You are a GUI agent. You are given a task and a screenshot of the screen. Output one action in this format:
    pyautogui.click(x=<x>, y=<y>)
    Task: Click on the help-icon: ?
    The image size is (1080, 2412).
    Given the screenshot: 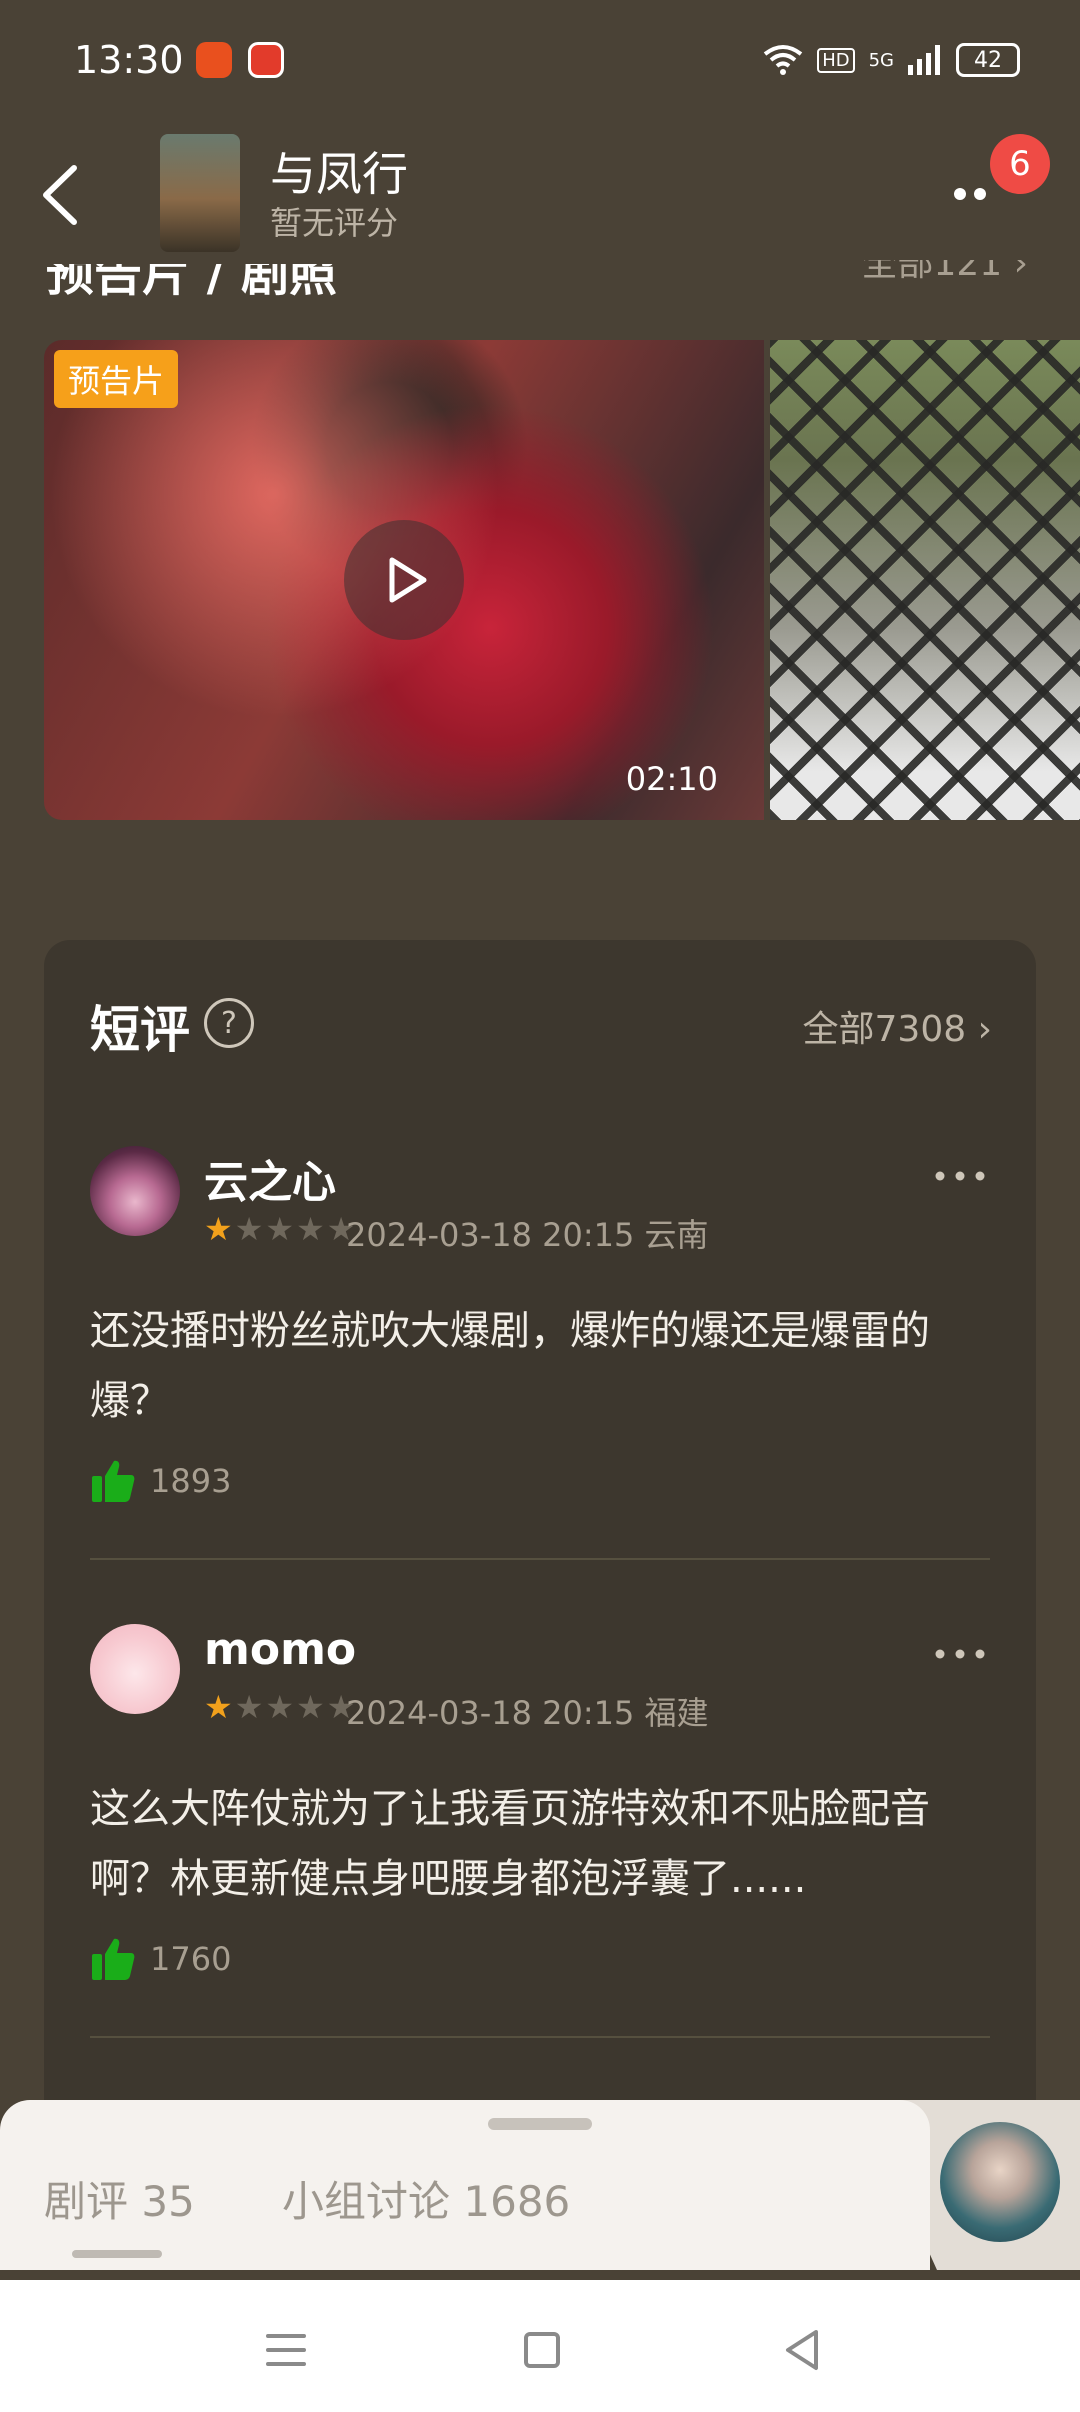 What is the action you would take?
    pyautogui.click(x=229, y=1023)
    